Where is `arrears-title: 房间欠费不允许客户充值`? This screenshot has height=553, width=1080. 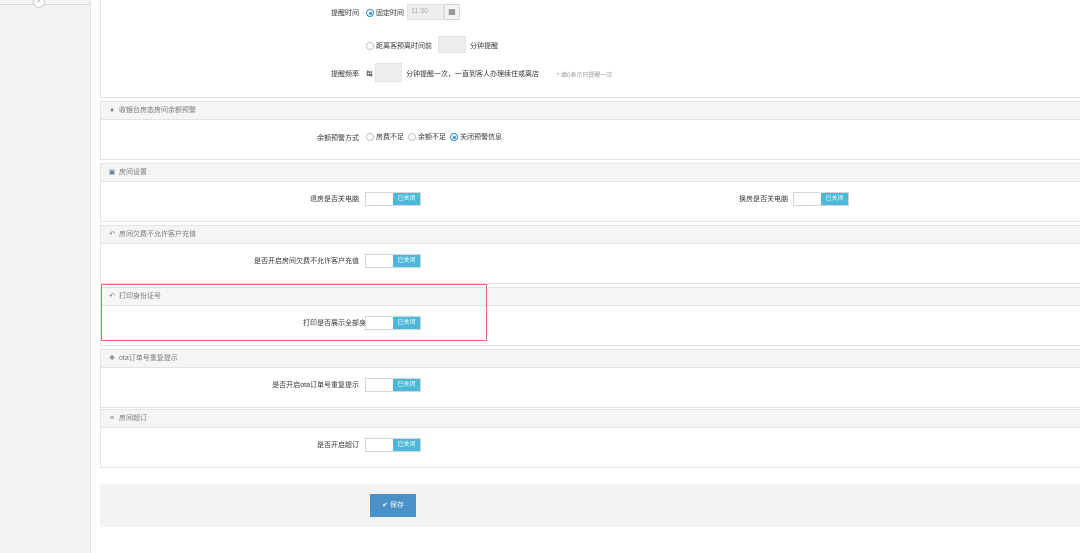 arrears-title: 房间欠费不允许客户充值 is located at coordinates (157, 234).